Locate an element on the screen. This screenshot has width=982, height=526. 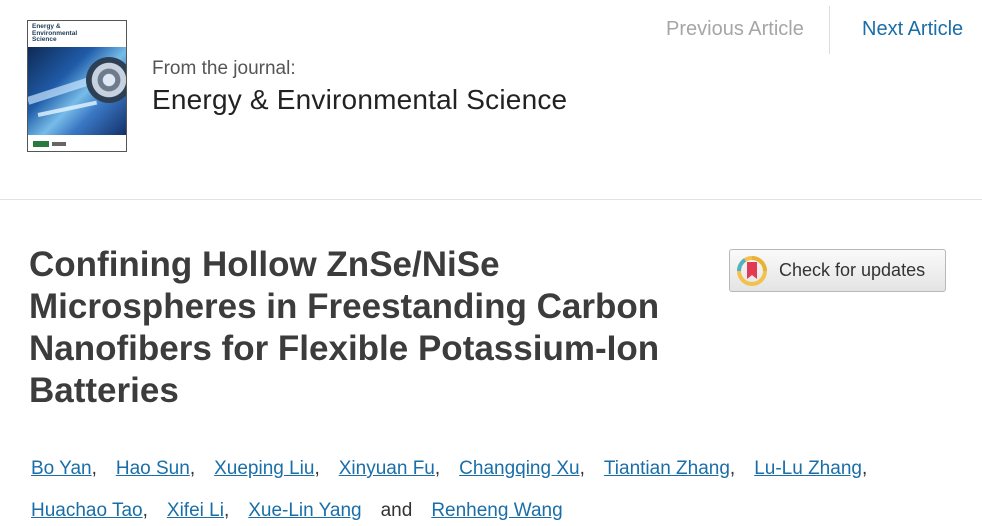
author-link: Changqing Xu is located at coordinates (519, 468).